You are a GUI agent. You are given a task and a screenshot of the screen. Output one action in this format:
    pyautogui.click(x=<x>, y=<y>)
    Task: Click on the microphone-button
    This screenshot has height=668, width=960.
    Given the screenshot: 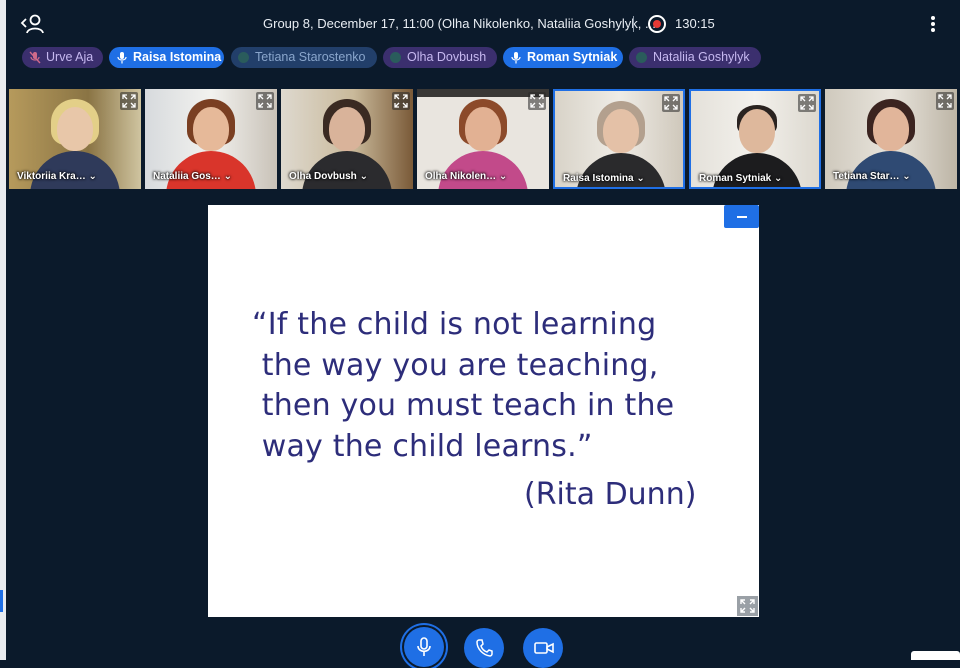 What is the action you would take?
    pyautogui.click(x=424, y=647)
    